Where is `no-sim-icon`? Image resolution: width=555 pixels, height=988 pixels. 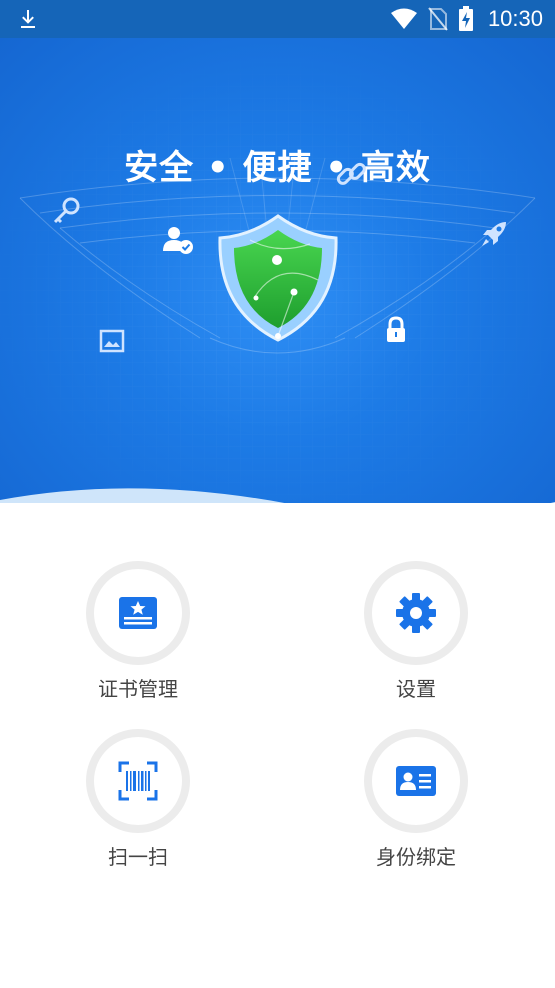 no-sim-icon is located at coordinates (438, 19).